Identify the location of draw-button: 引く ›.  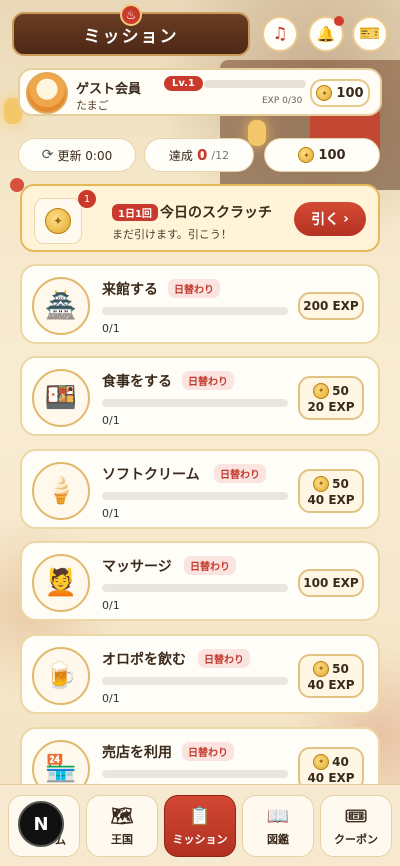
(330, 219).